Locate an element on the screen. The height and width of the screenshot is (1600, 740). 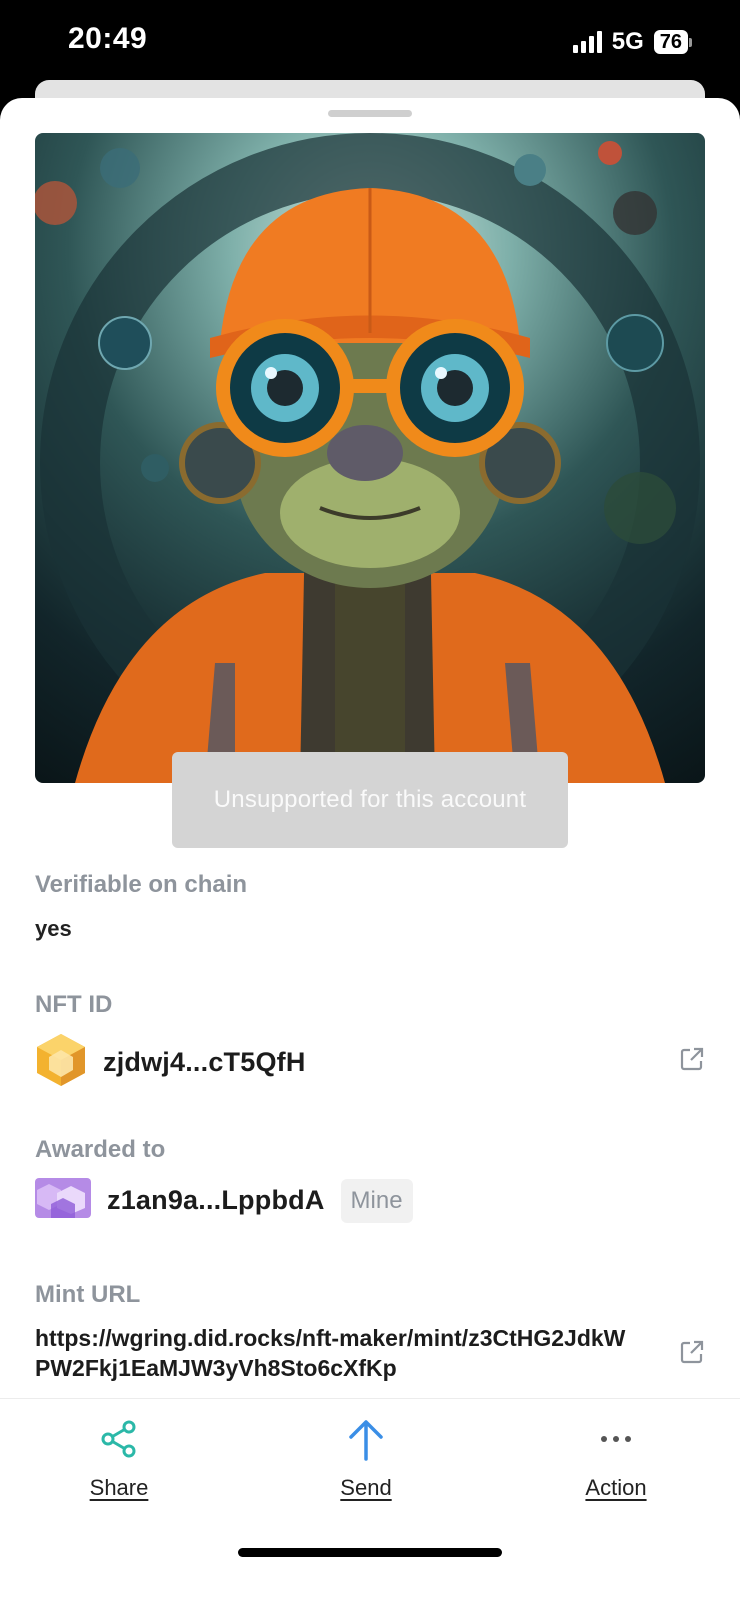
battery-level: 76 is located at coordinates (670, 42).